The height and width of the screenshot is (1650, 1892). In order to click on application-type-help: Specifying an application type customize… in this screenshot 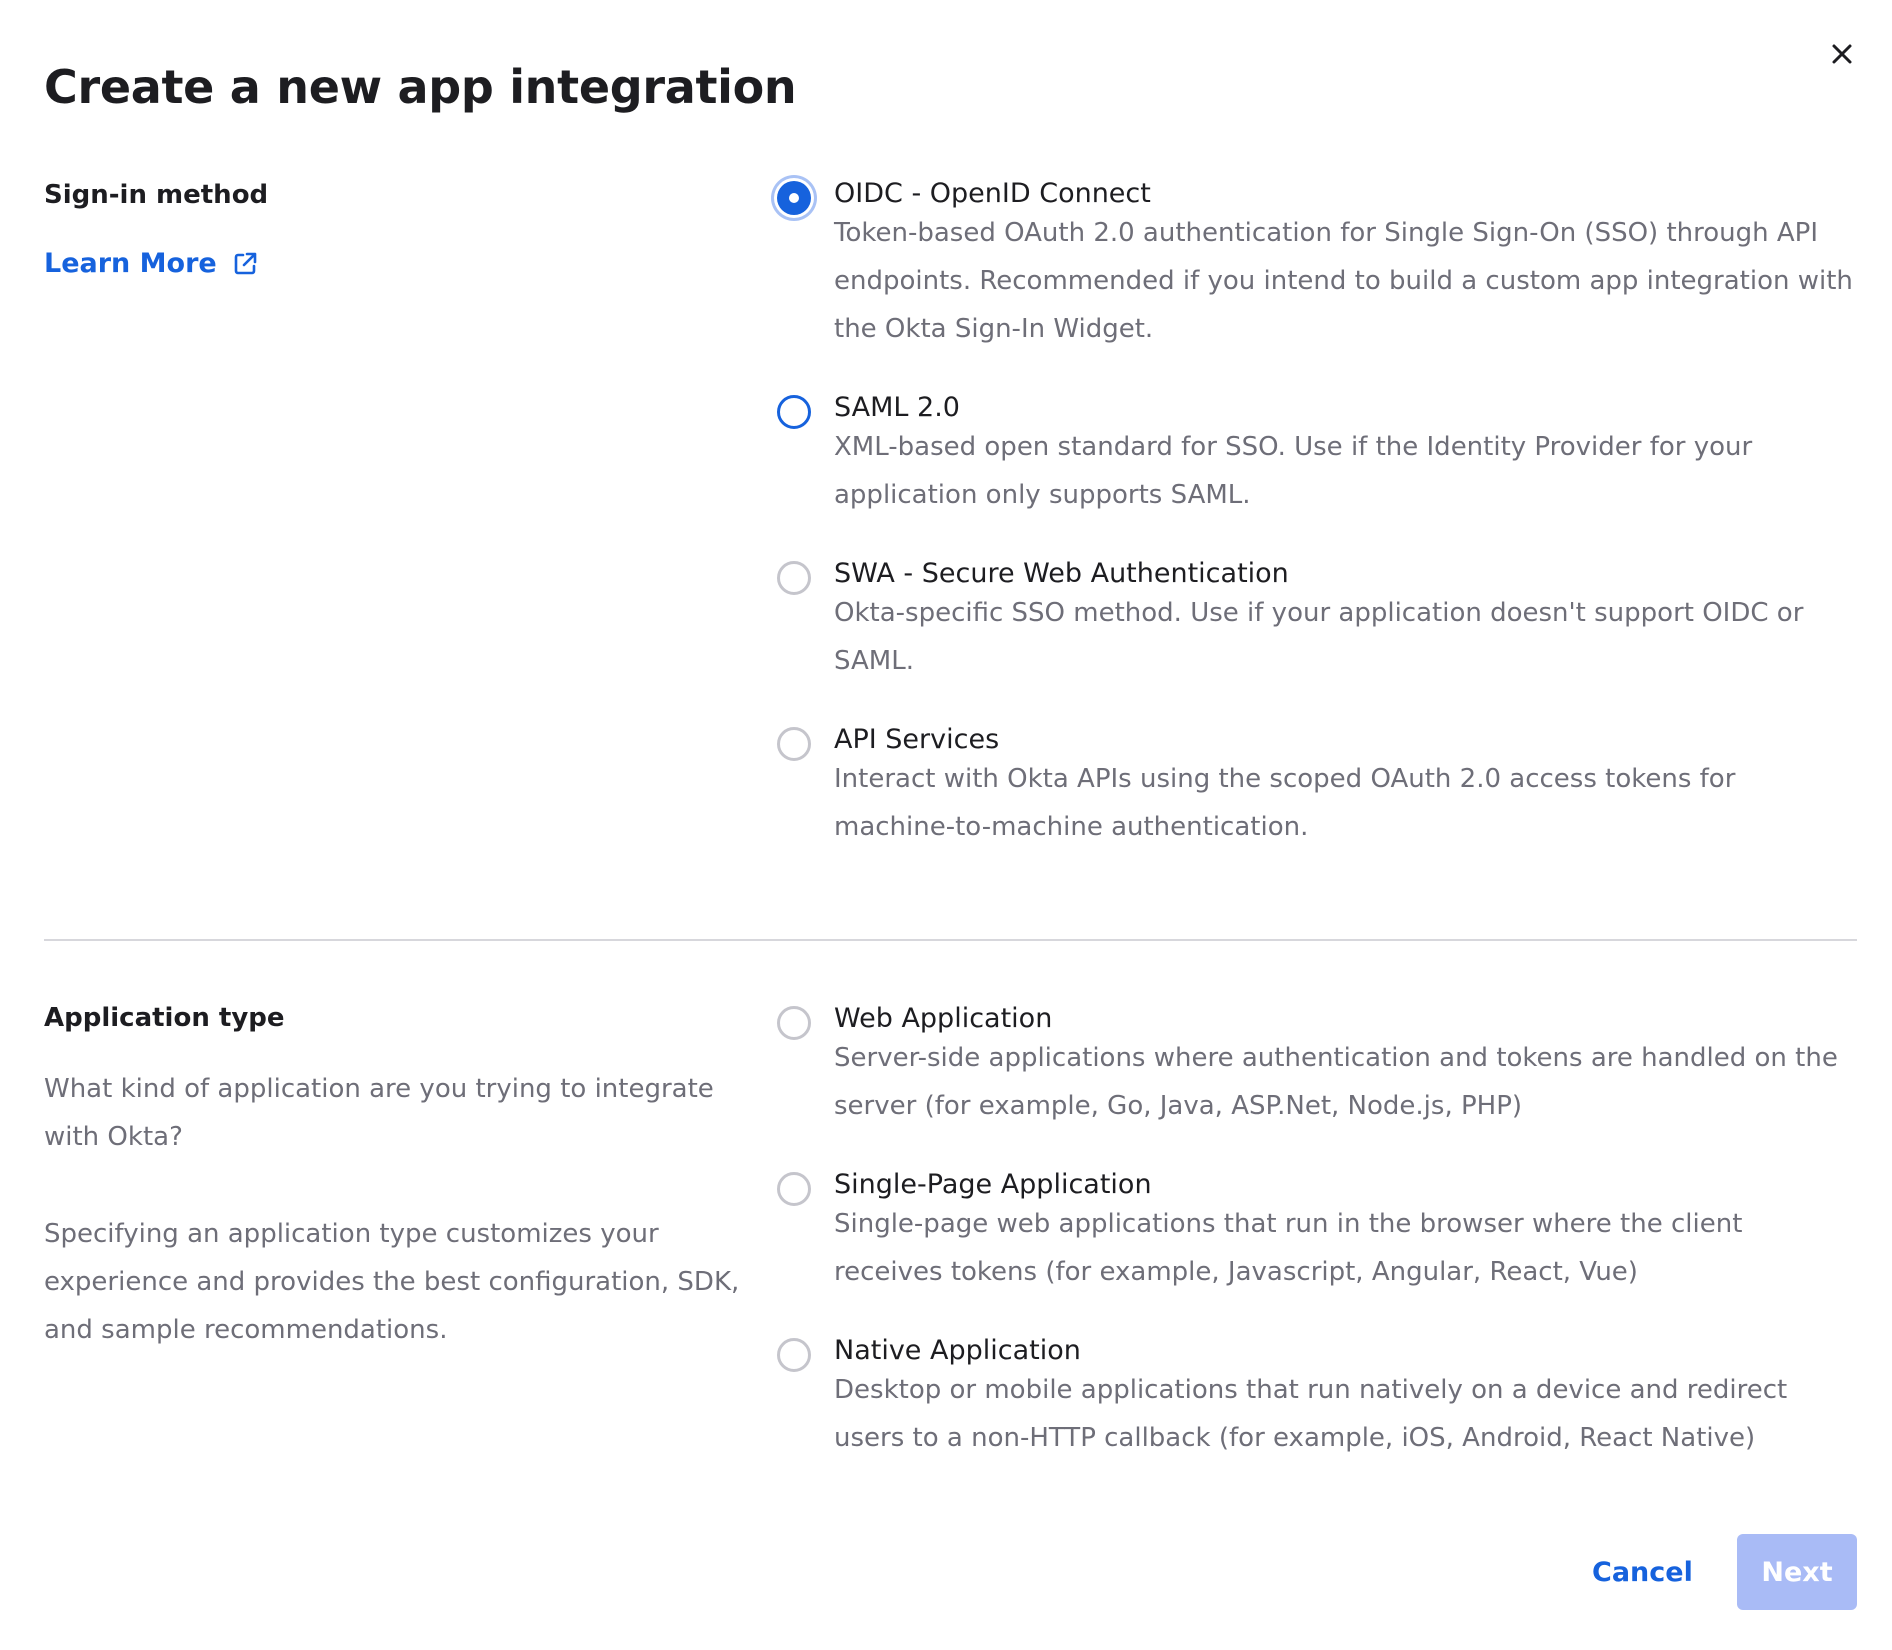, I will do `click(392, 1282)`.